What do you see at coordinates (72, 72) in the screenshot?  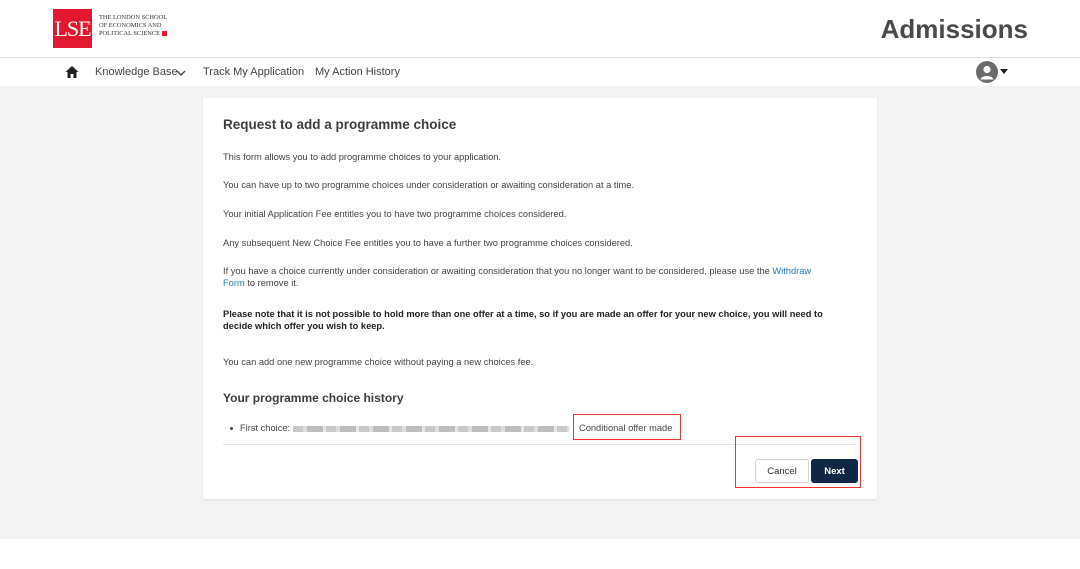 I see `home-icon` at bounding box center [72, 72].